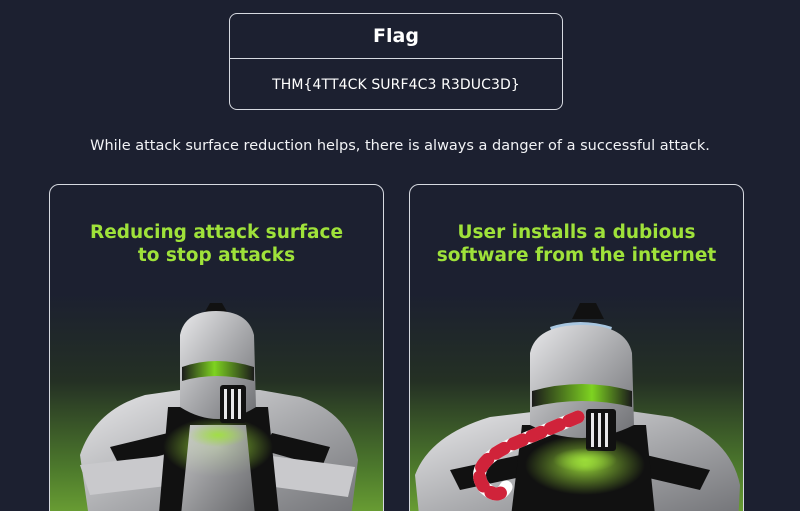 This screenshot has width=800, height=511. What do you see at coordinates (396, 85) in the screenshot?
I see `flag-value: THM{4TT4CK SURF4C3 R3DUC3D}` at bounding box center [396, 85].